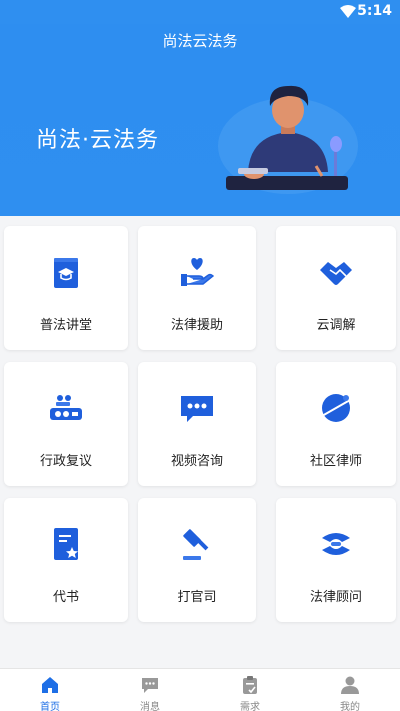 The width and height of the screenshot is (400, 711). What do you see at coordinates (198, 272) in the screenshot?
I see `hand-heart-icon` at bounding box center [198, 272].